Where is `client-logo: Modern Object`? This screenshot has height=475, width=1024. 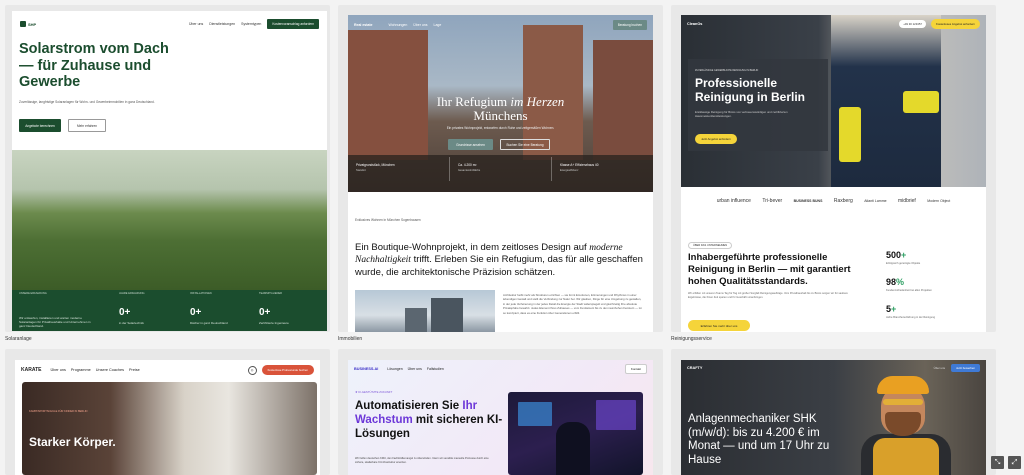
client-logo: Modern Object is located at coordinates (939, 201).